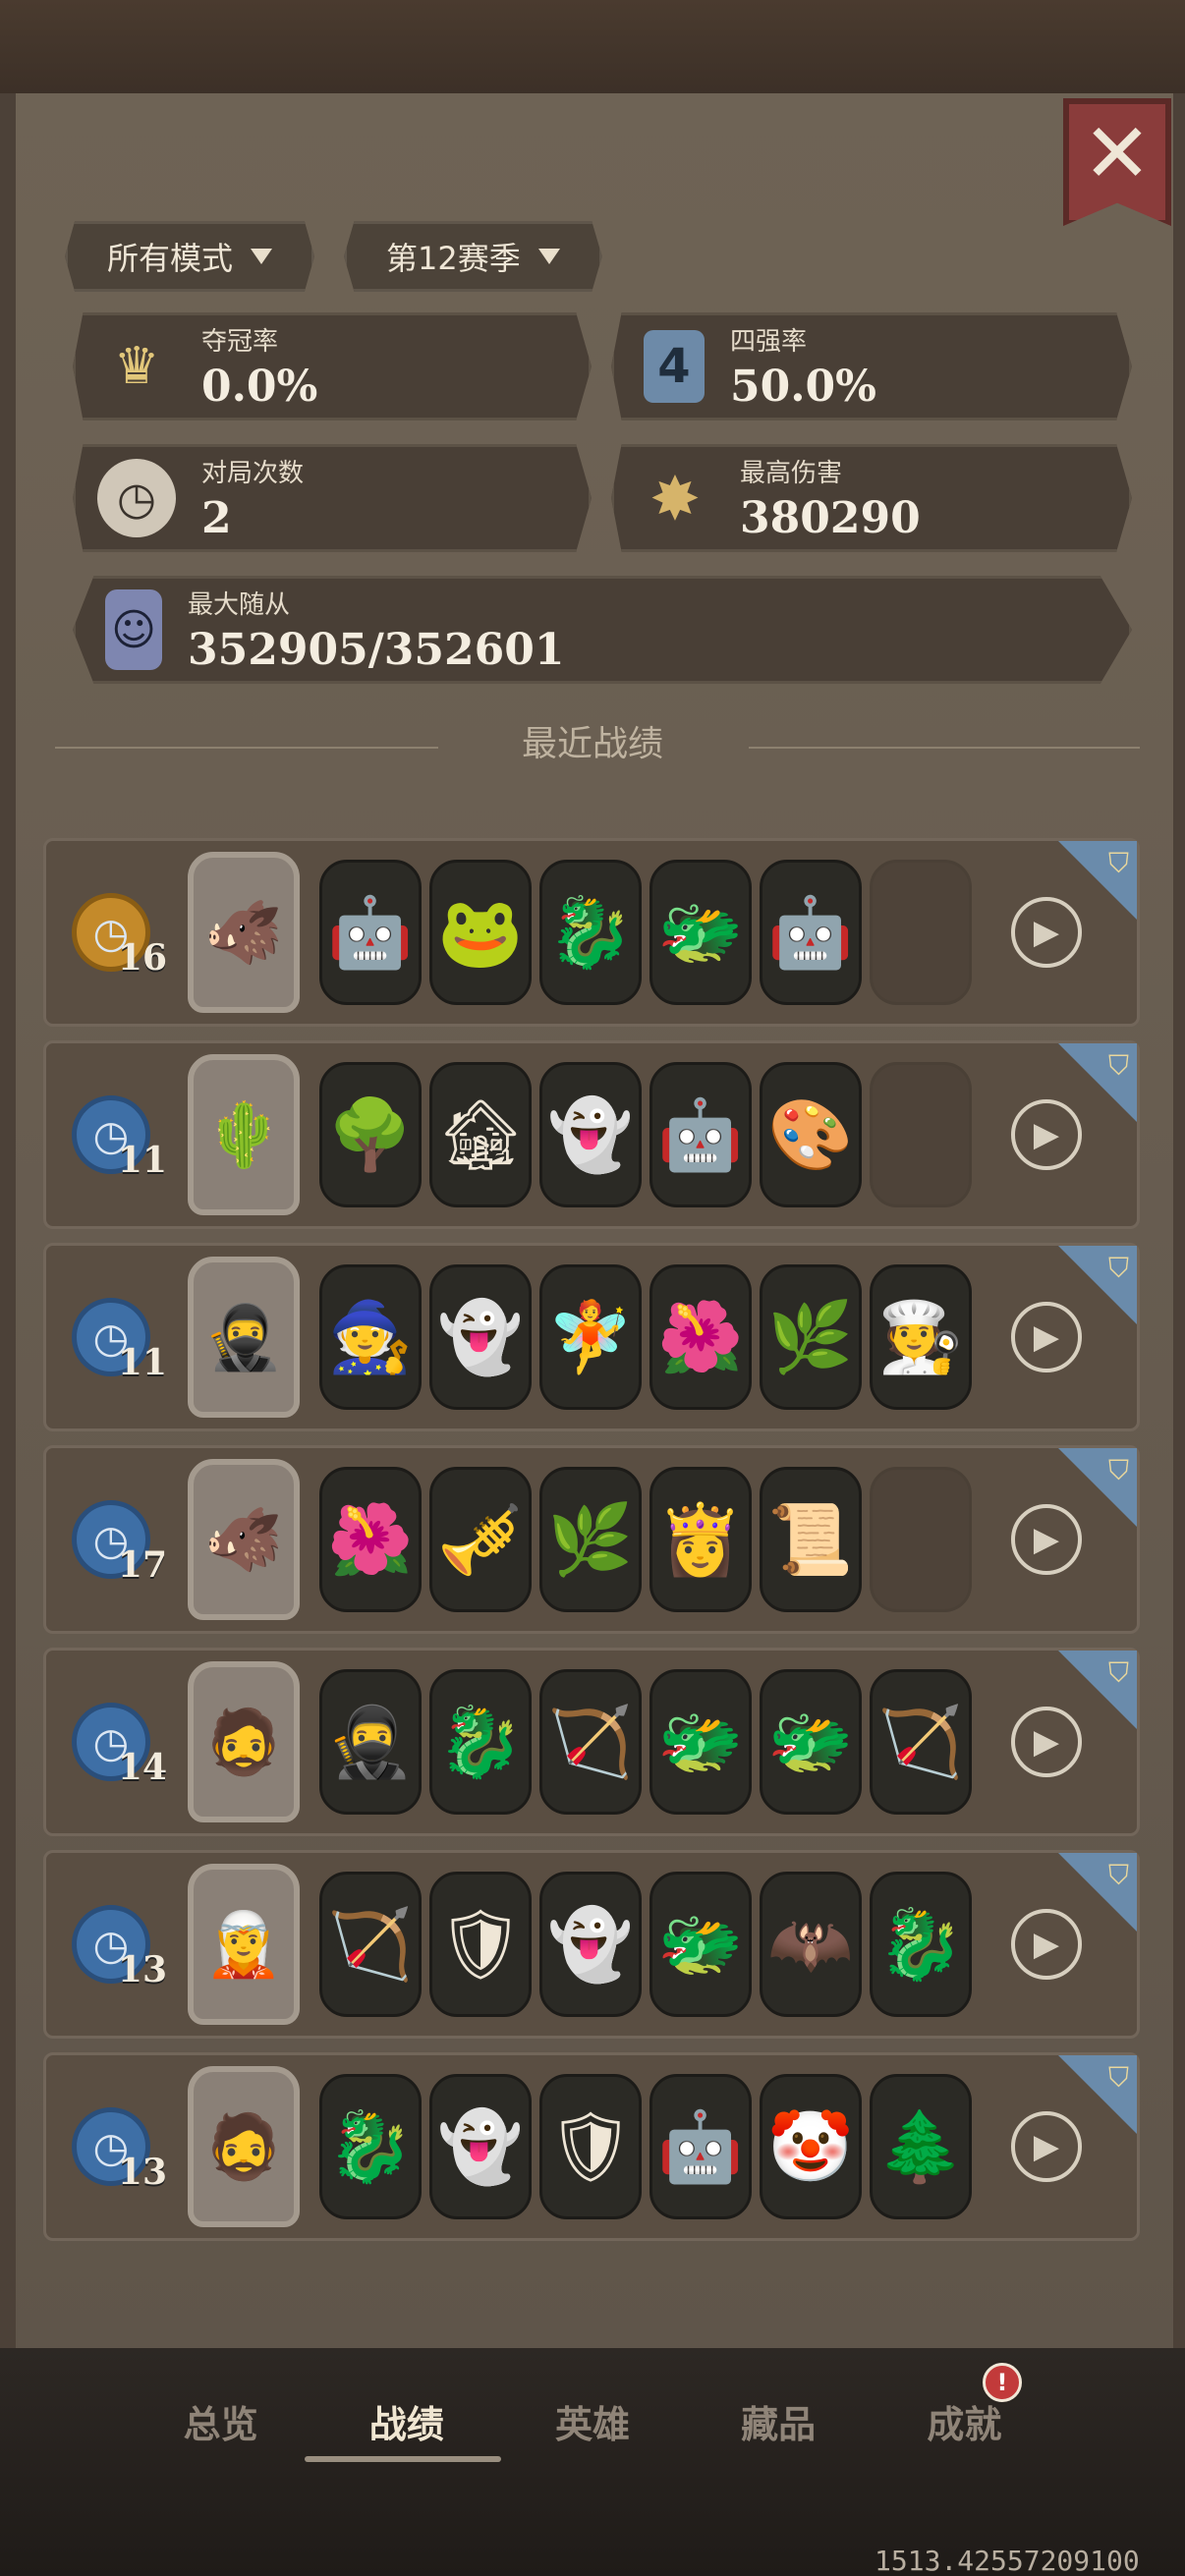 This screenshot has width=1185, height=2576. Describe the element at coordinates (921, 1337) in the screenshot. I see `minion-card: 🧑‍🍳` at that location.